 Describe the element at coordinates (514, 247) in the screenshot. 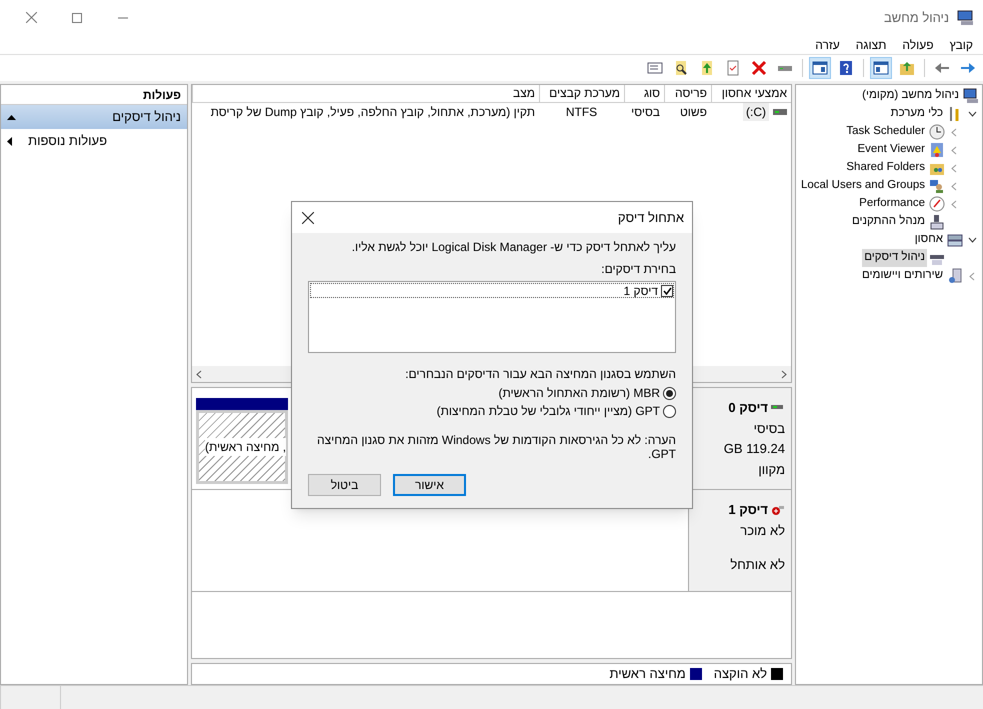

I see `intro-text: עליך לאתחל דיסק כדי ש- Logical Disk Manager יוכל לגשת אליו.` at that location.